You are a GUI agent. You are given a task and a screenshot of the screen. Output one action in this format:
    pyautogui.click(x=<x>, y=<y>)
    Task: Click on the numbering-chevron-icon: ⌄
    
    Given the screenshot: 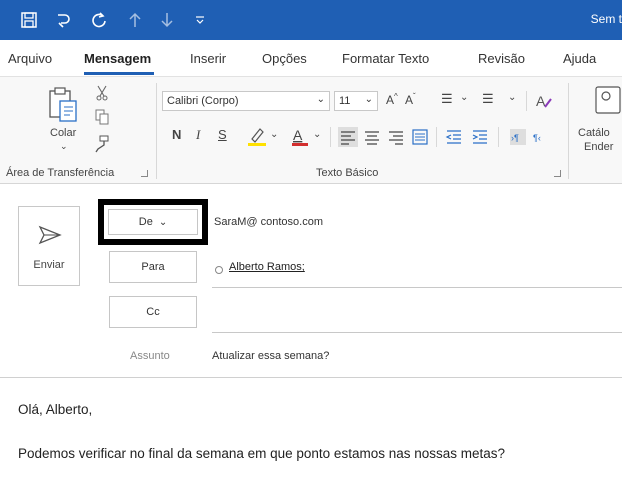 What is the action you would take?
    pyautogui.click(x=512, y=97)
    